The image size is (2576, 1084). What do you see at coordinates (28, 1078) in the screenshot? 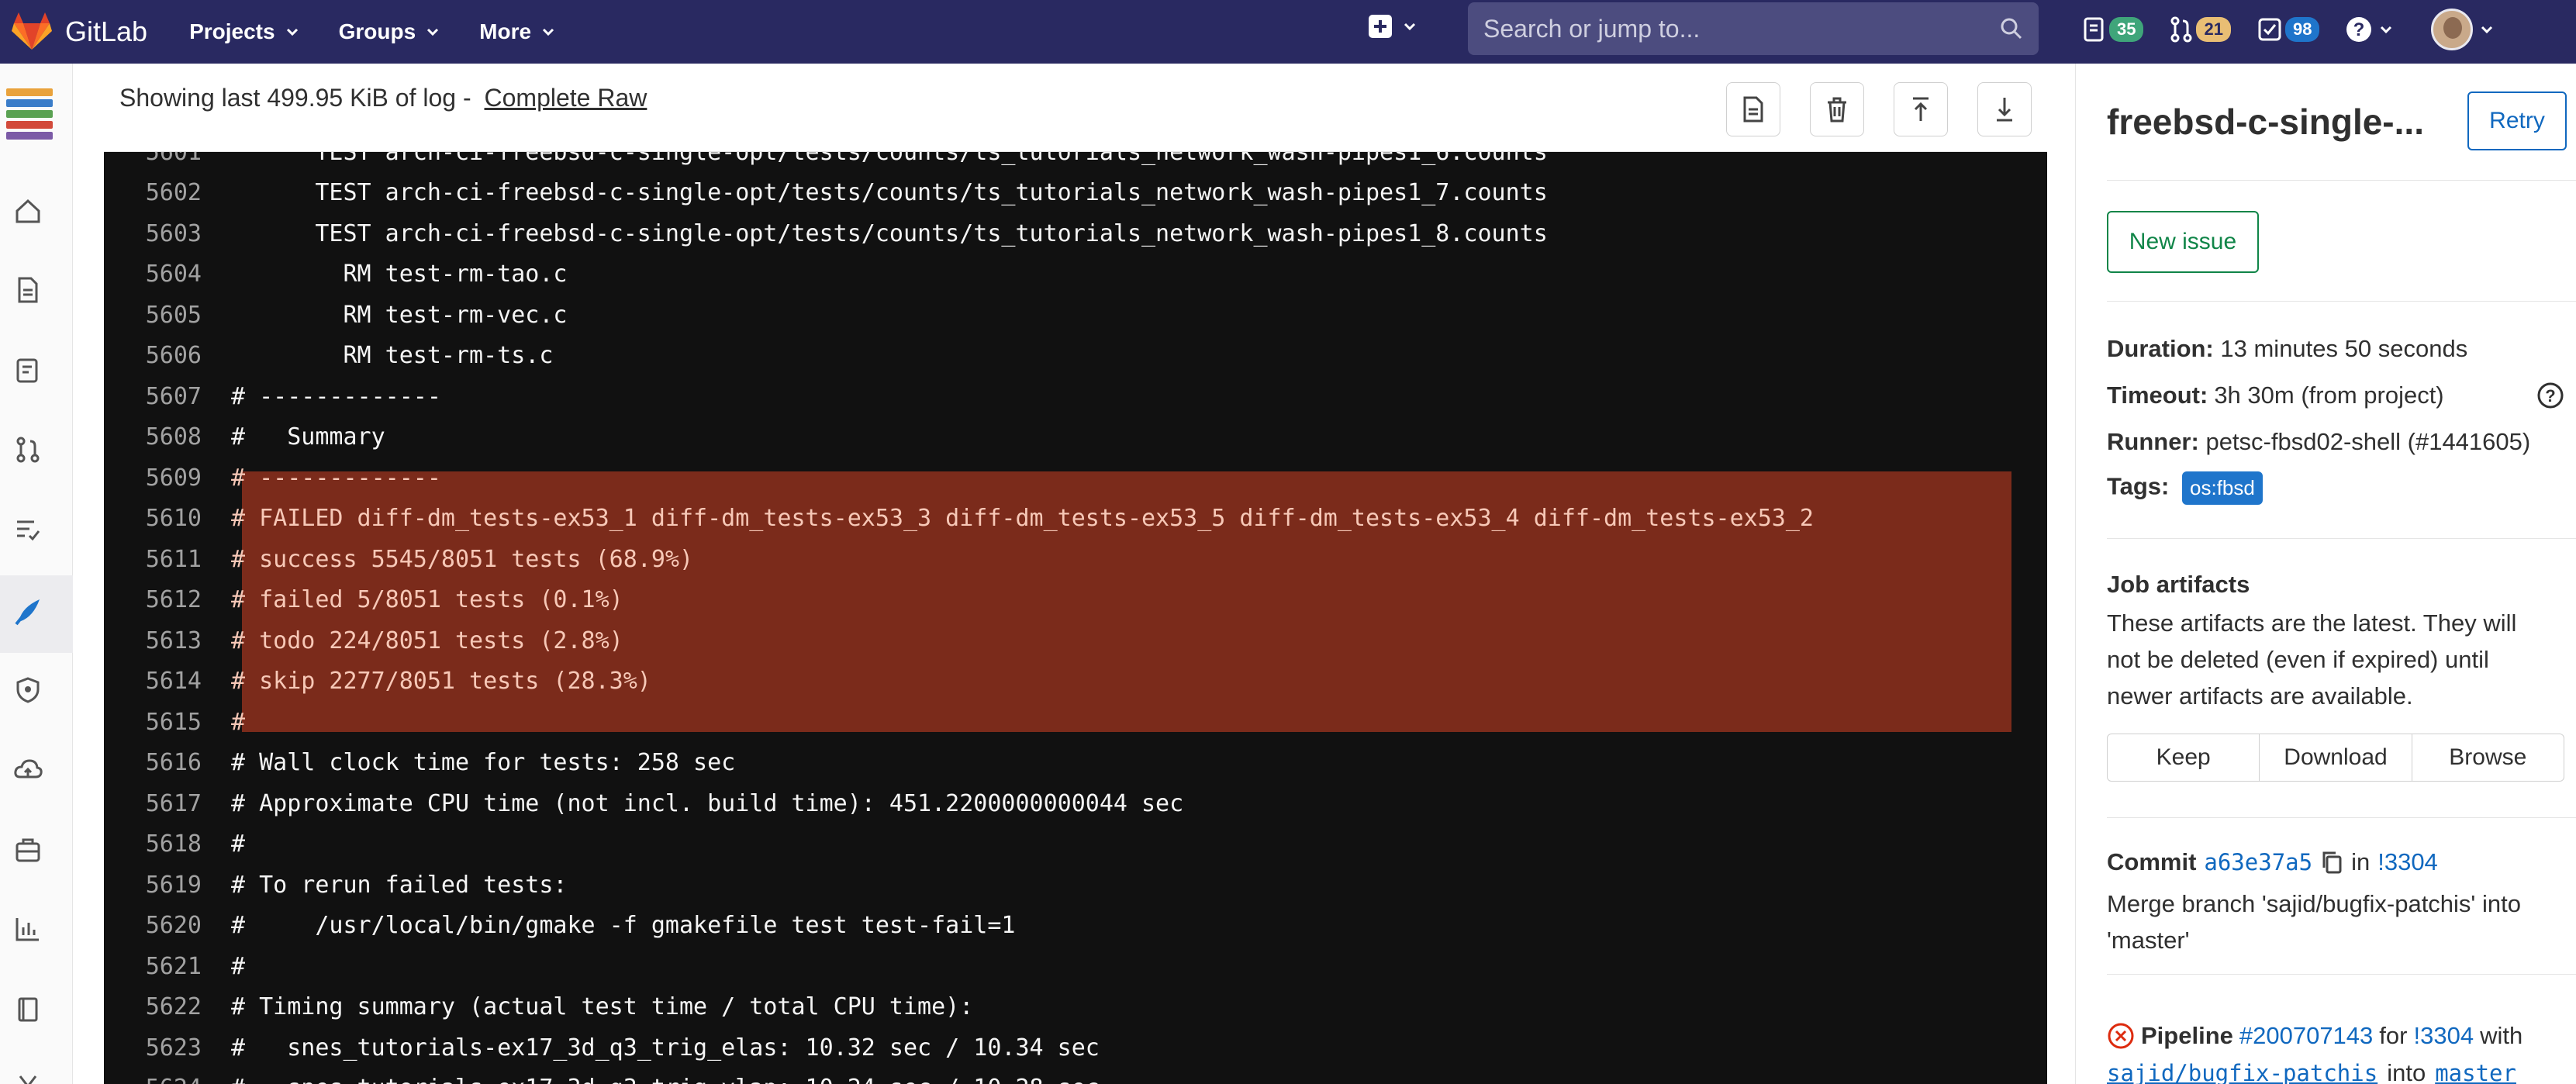
I see `sidebar-item-snippets` at bounding box center [28, 1078].